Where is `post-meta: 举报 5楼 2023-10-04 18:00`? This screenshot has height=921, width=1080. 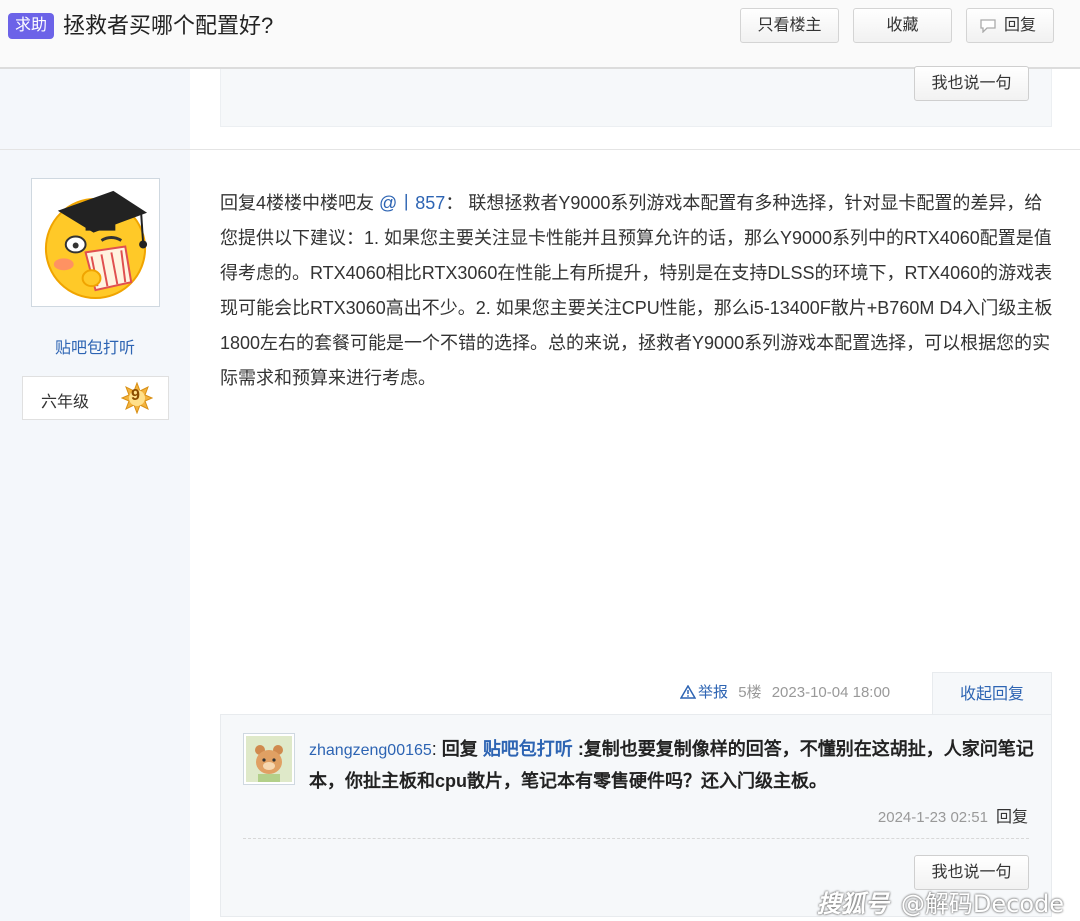
post-meta: 举报 5楼 2023-10-04 18:00 is located at coordinates (788, 694).